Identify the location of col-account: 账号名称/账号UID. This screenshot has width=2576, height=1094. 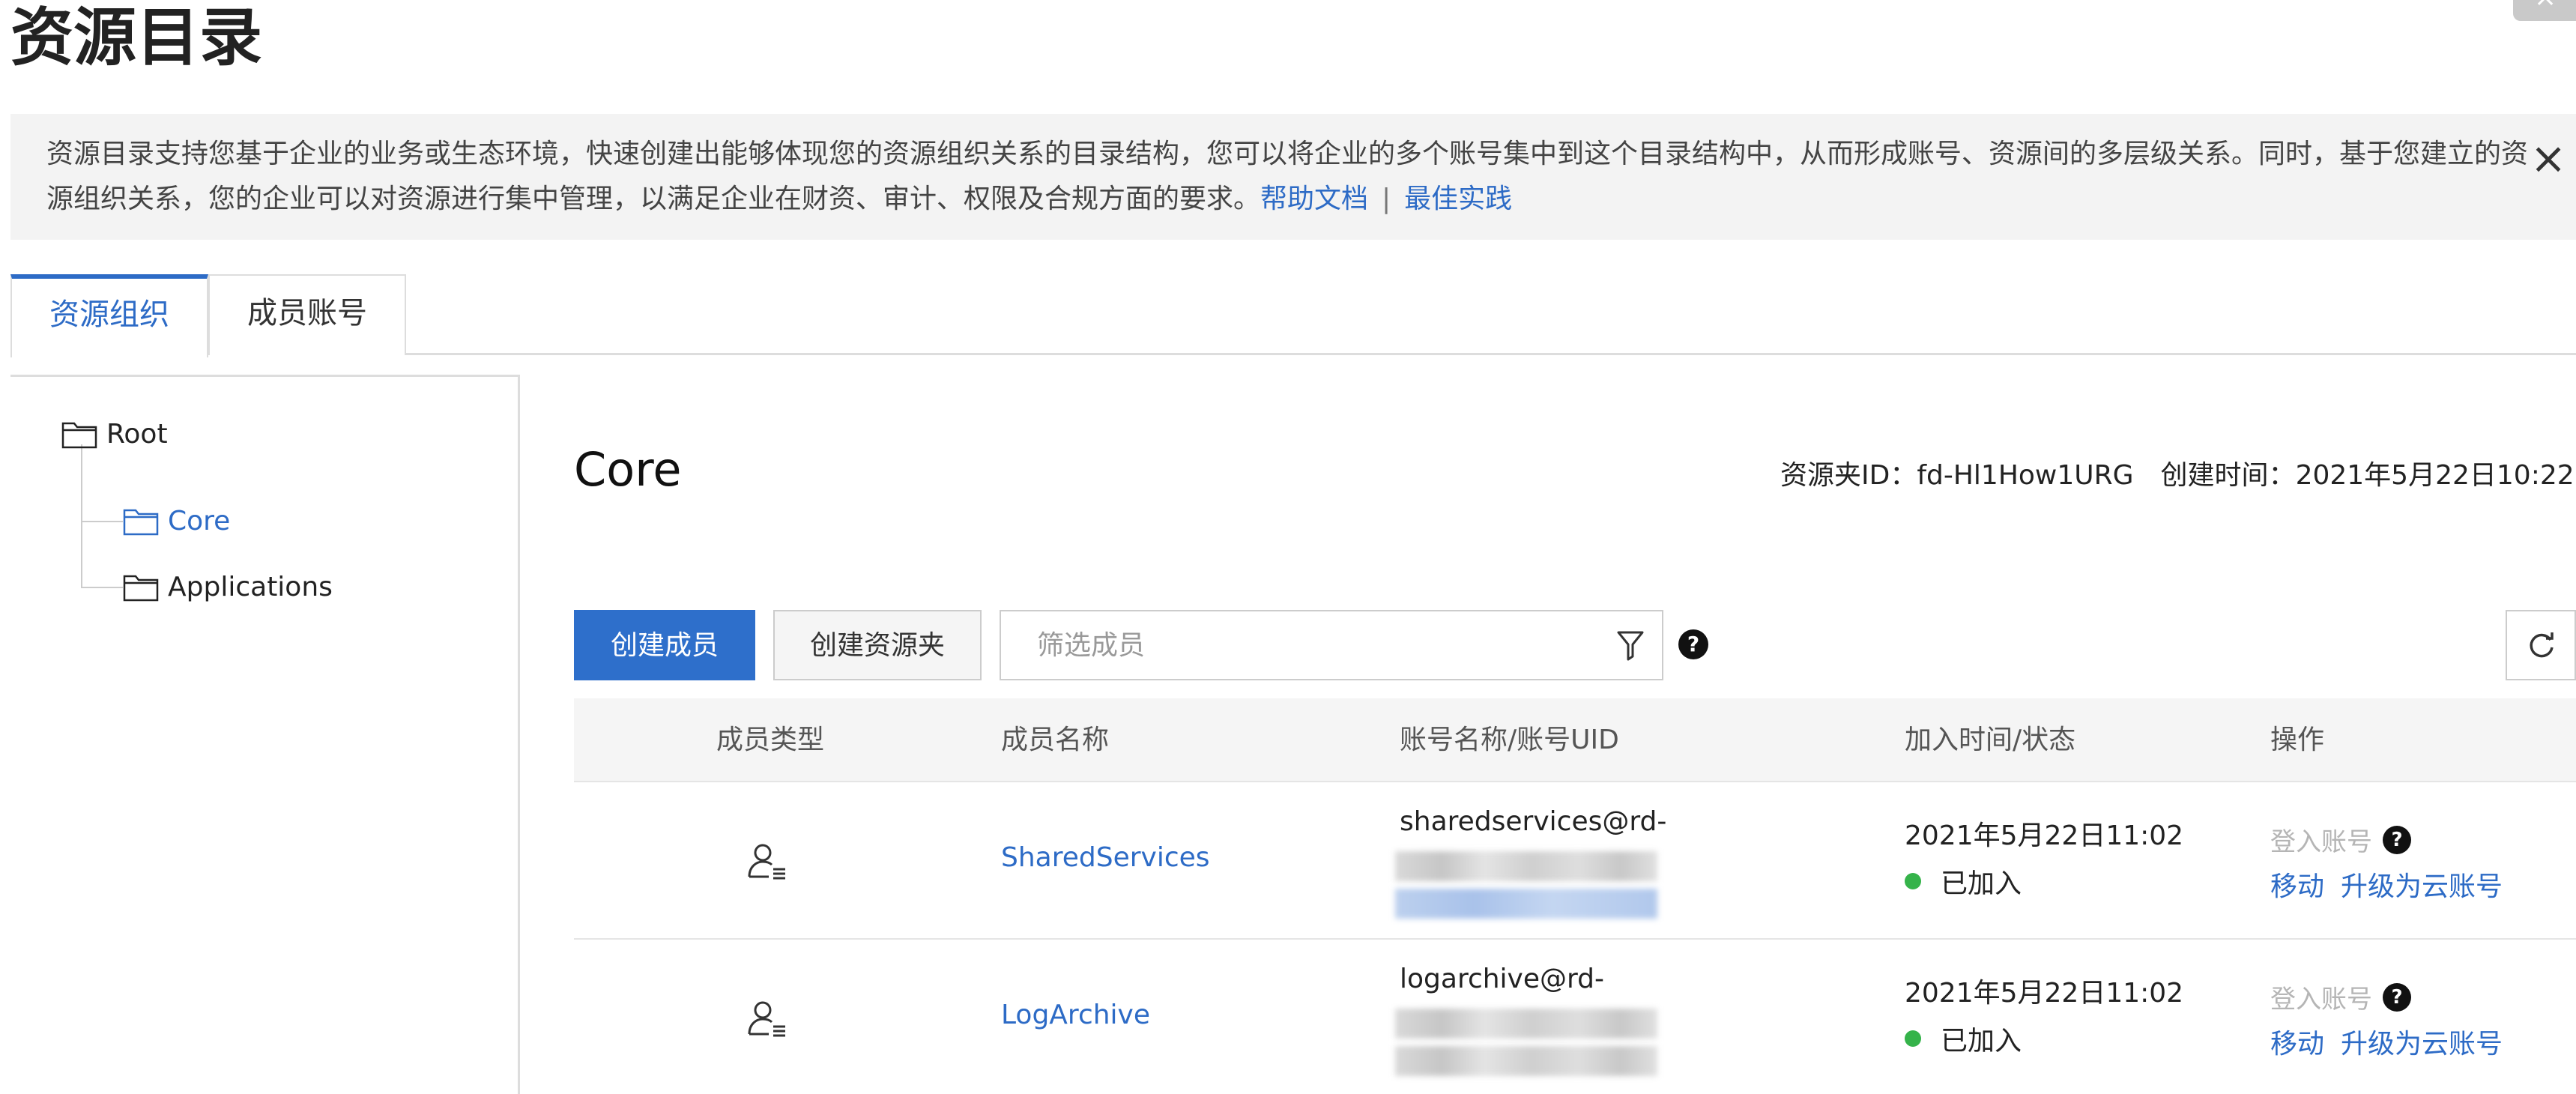
(1509, 740).